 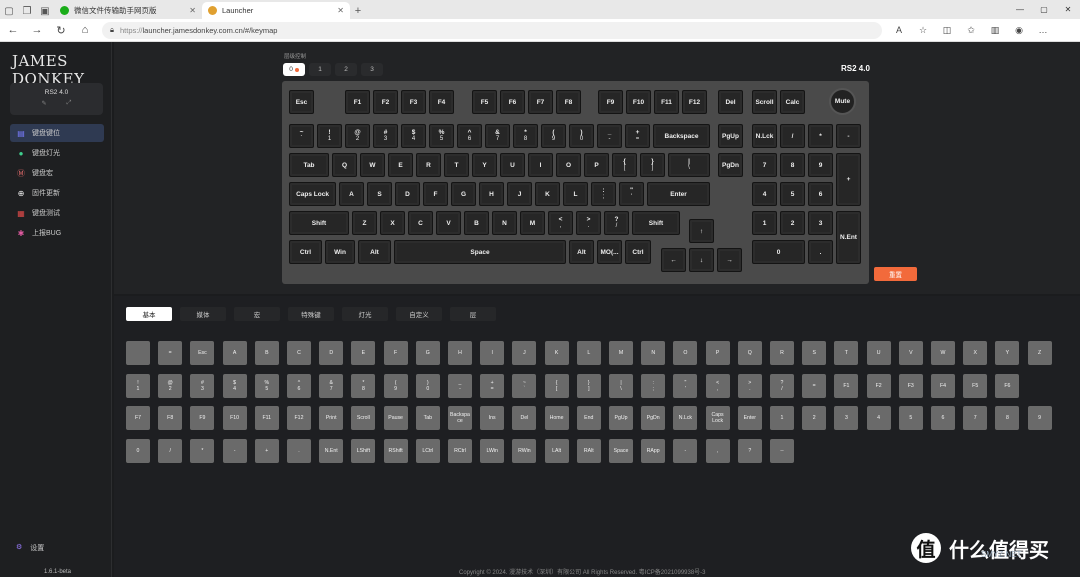 What do you see at coordinates (234, 353) in the screenshot?
I see `palette-key: A` at bounding box center [234, 353].